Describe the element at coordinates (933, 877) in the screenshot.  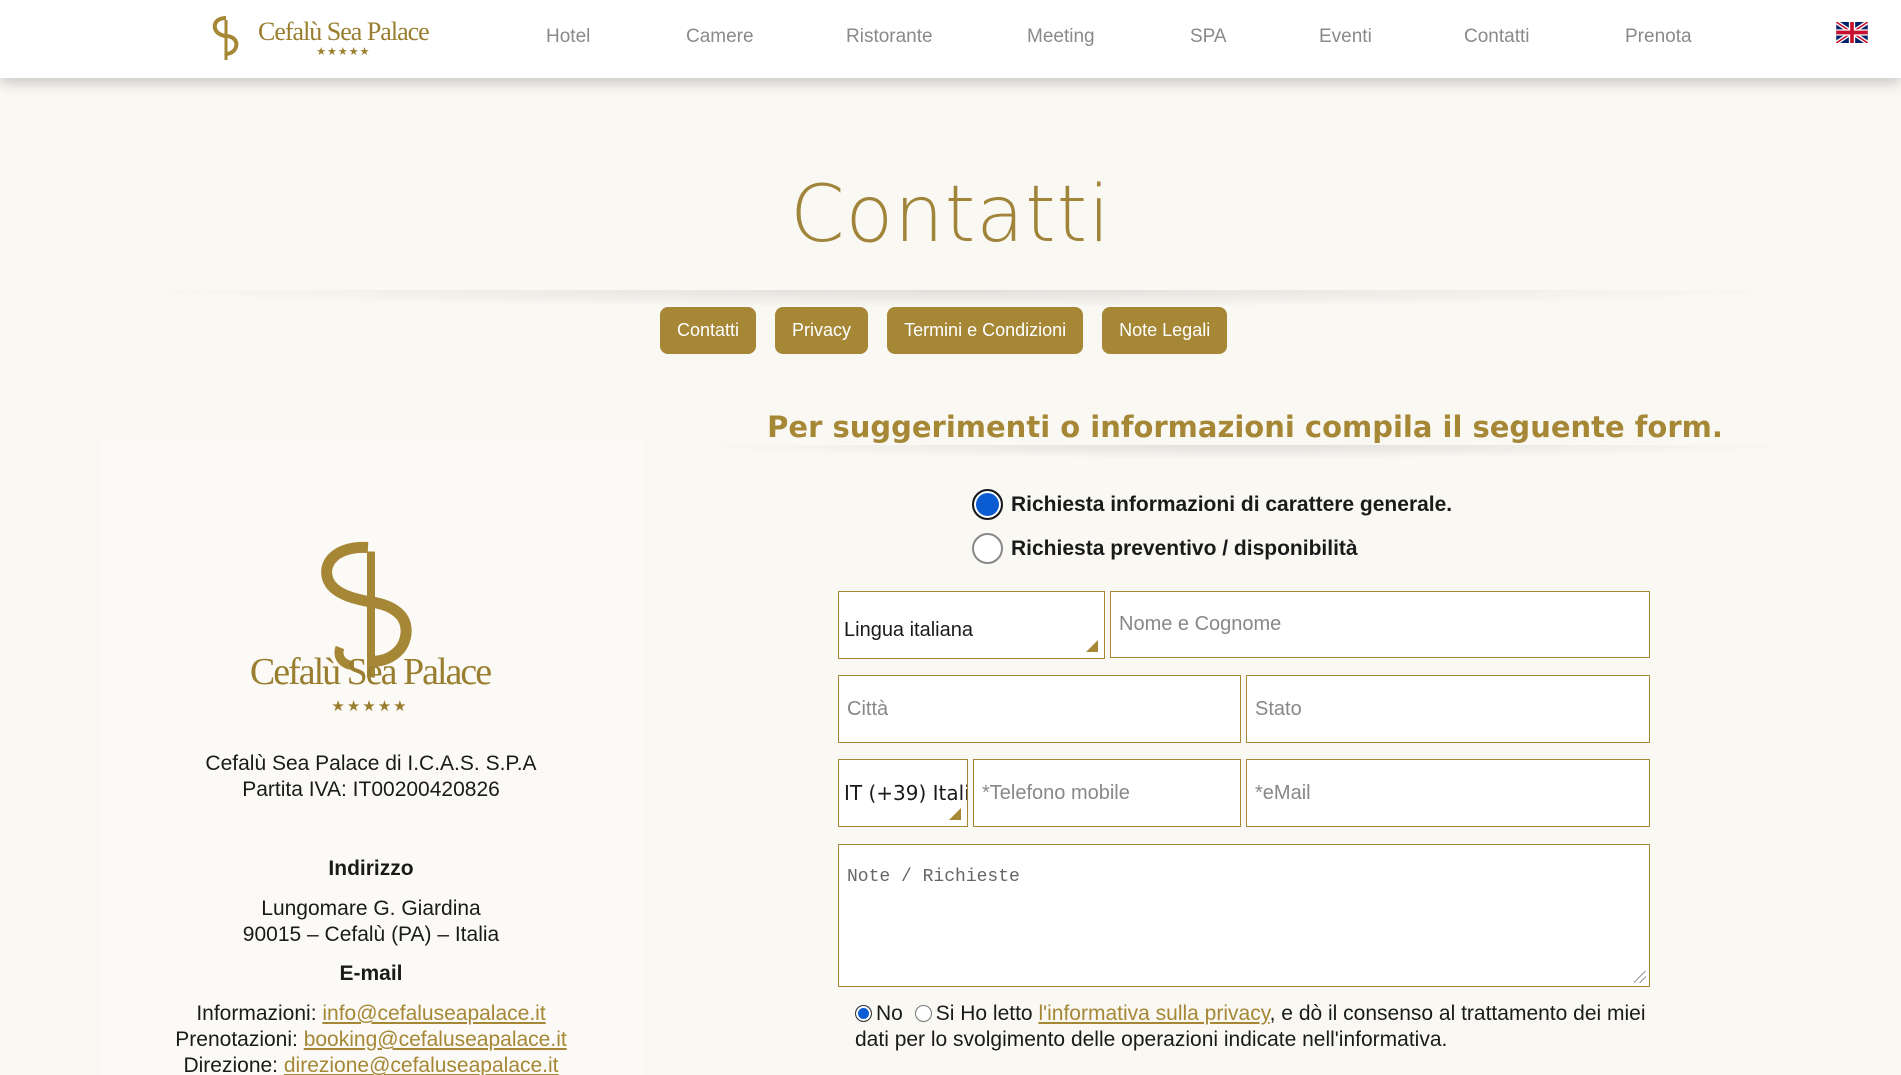
I see `notes-placeholder: Note / Richieste` at that location.